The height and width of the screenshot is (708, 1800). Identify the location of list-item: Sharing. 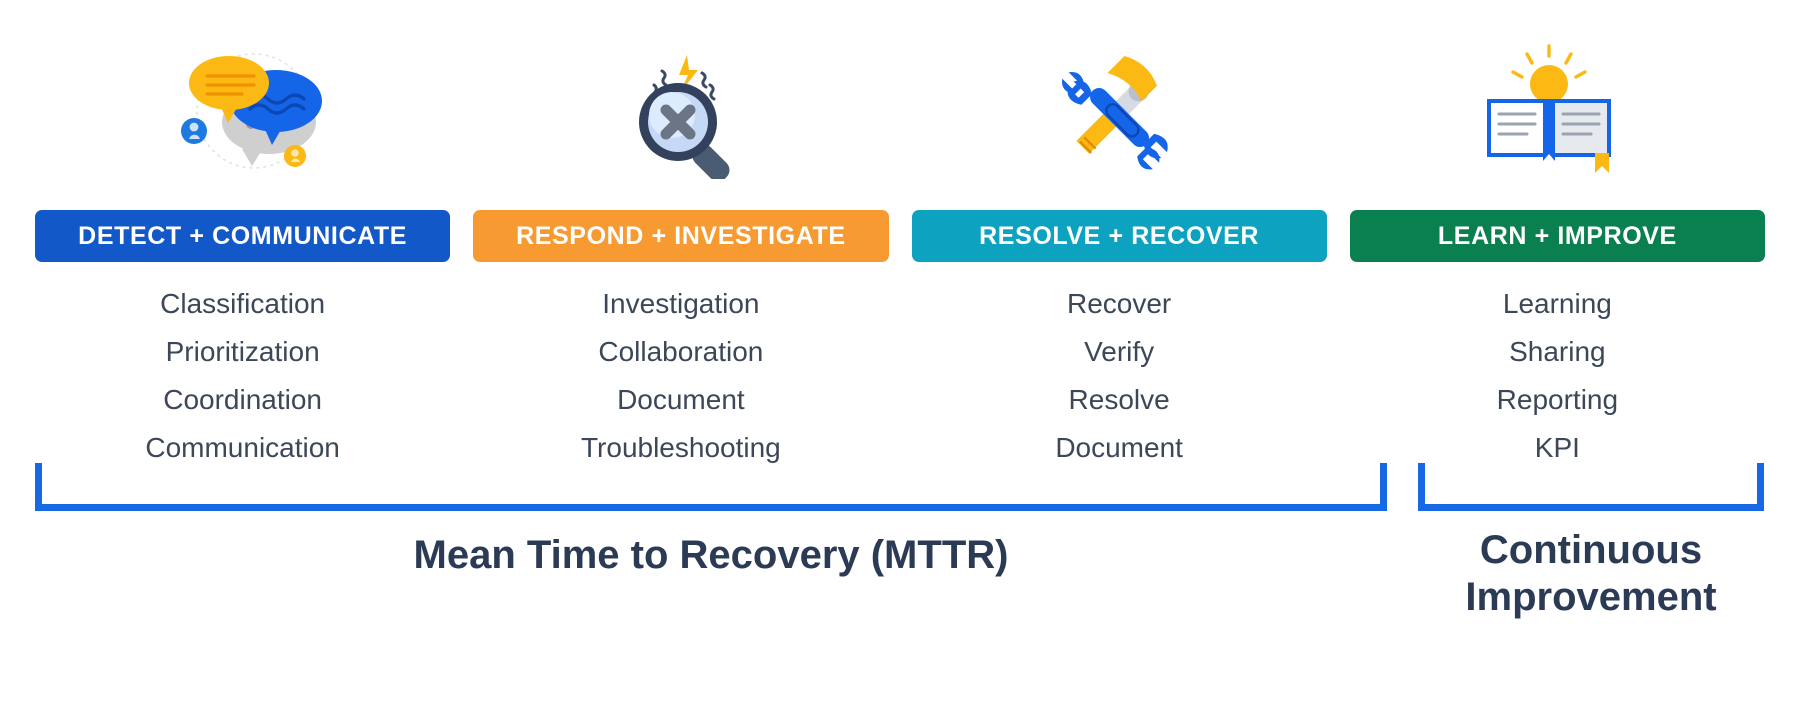
(1557, 351).